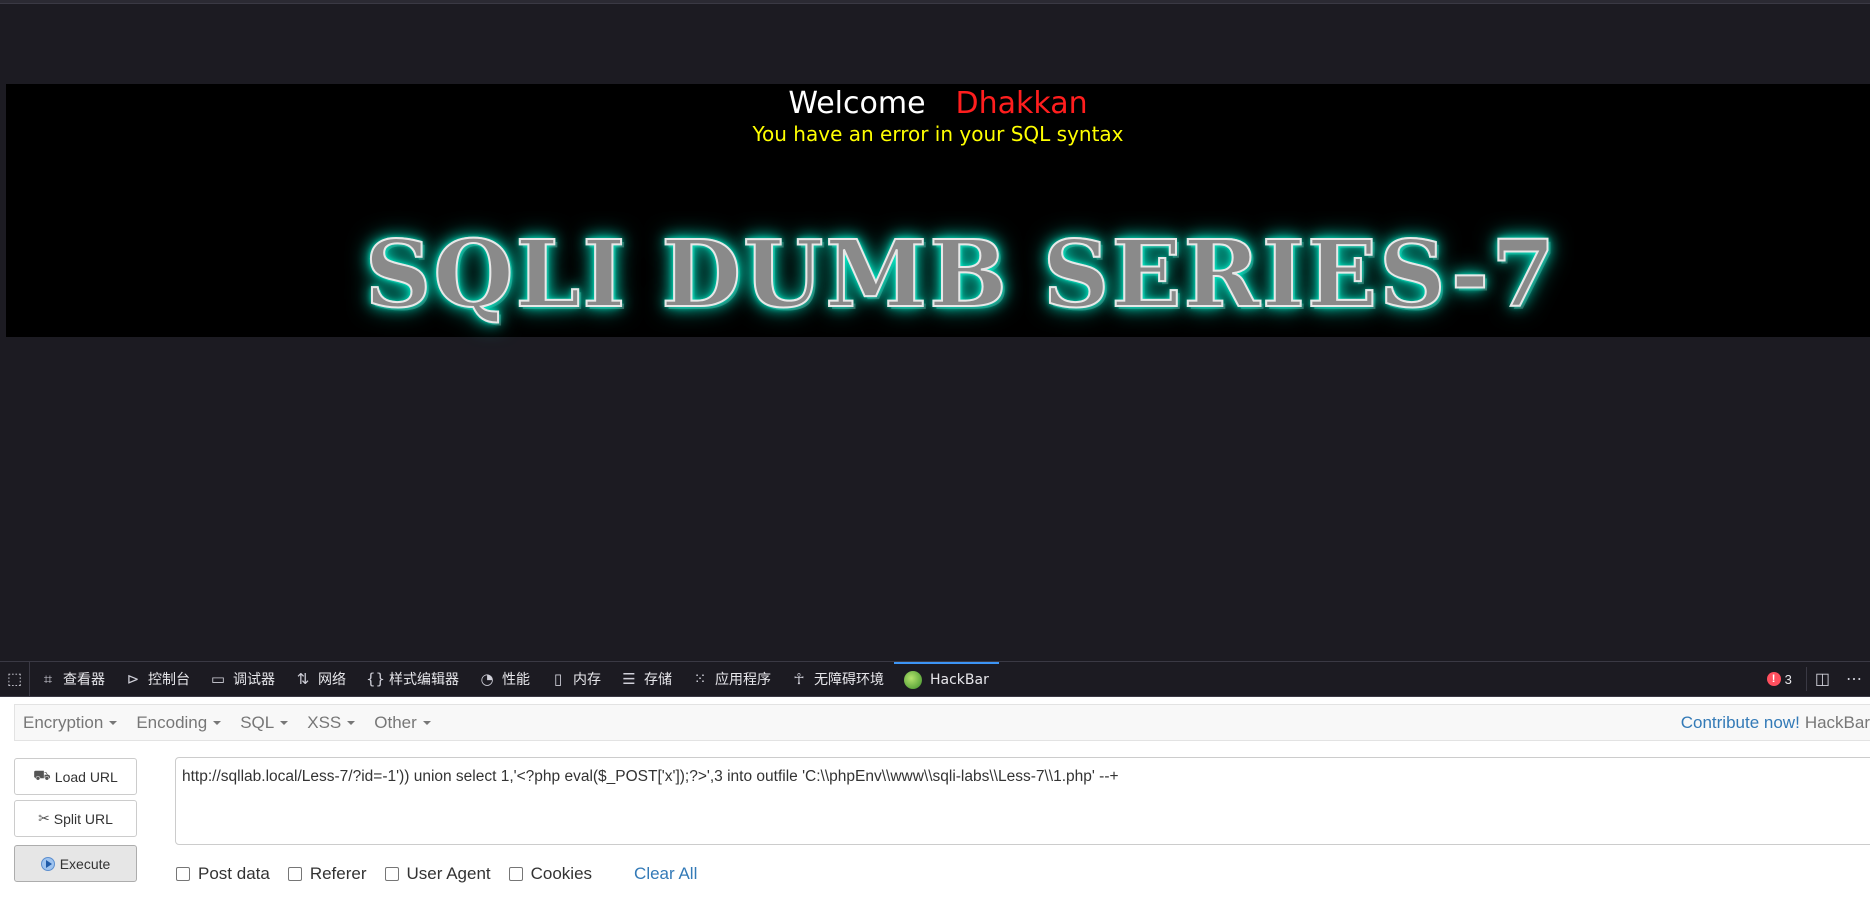 The width and height of the screenshot is (1870, 899). Describe the element at coordinates (376, 679) in the screenshot. I see `style-editor-icon: {}` at that location.